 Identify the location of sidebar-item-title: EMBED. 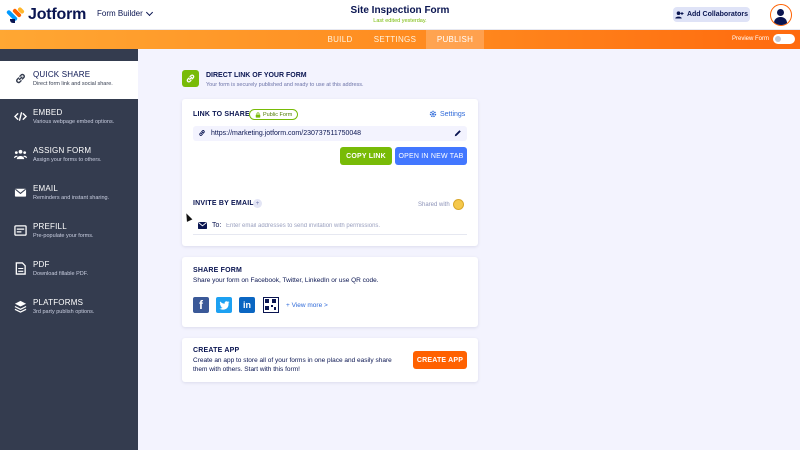
(48, 112).